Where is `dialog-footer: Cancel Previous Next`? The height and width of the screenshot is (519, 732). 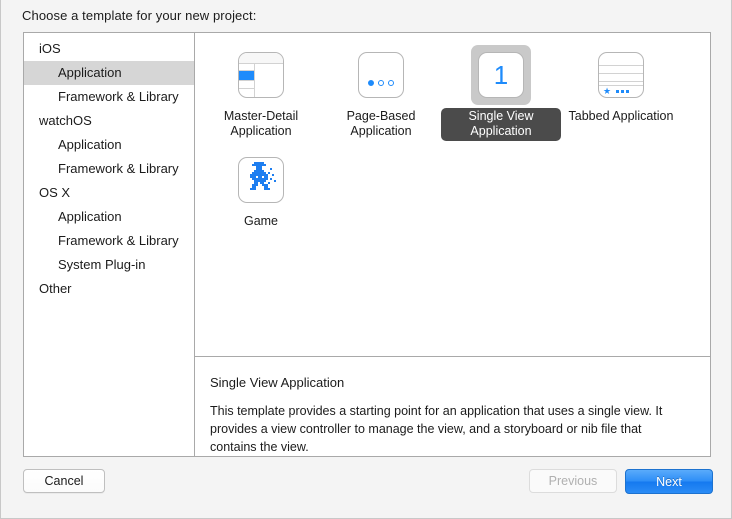 dialog-footer: Cancel Previous Next is located at coordinates (366, 487).